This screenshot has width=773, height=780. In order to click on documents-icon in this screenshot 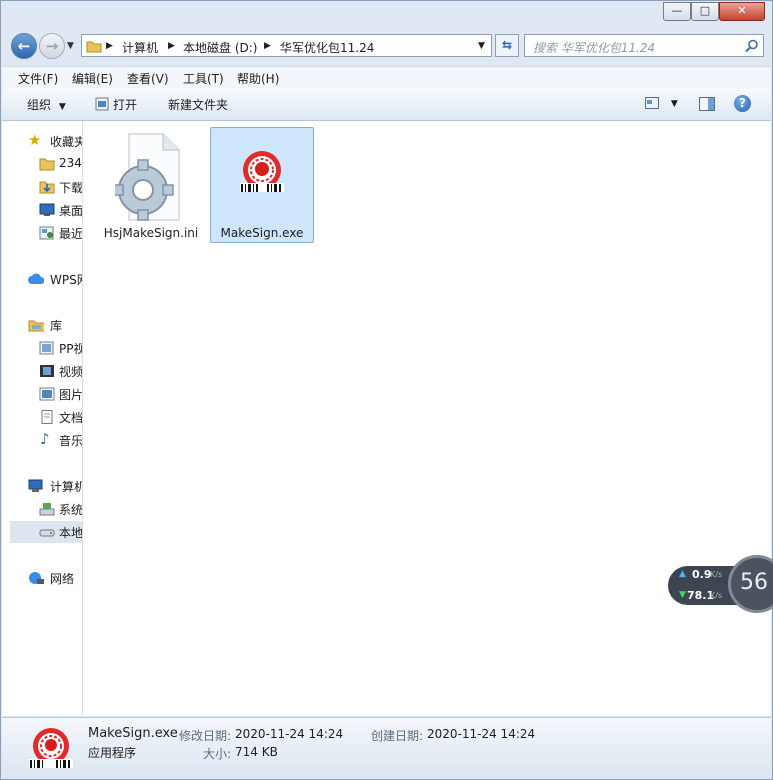, I will do `click(47, 417)`.